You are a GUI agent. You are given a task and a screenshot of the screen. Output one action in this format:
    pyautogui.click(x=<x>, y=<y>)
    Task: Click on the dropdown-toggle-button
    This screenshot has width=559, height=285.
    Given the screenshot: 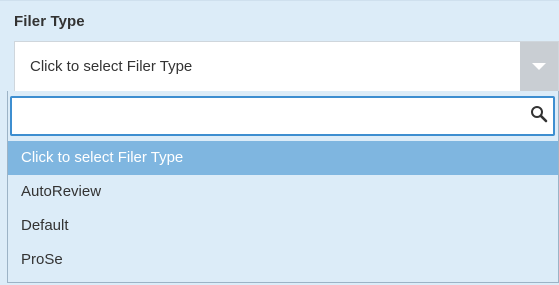 What is the action you would take?
    pyautogui.click(x=539, y=67)
    